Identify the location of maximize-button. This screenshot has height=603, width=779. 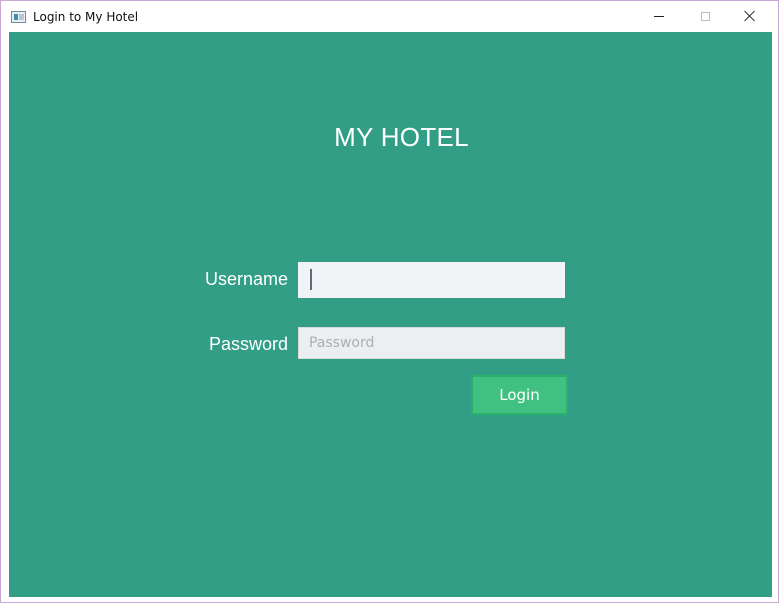
(705, 16).